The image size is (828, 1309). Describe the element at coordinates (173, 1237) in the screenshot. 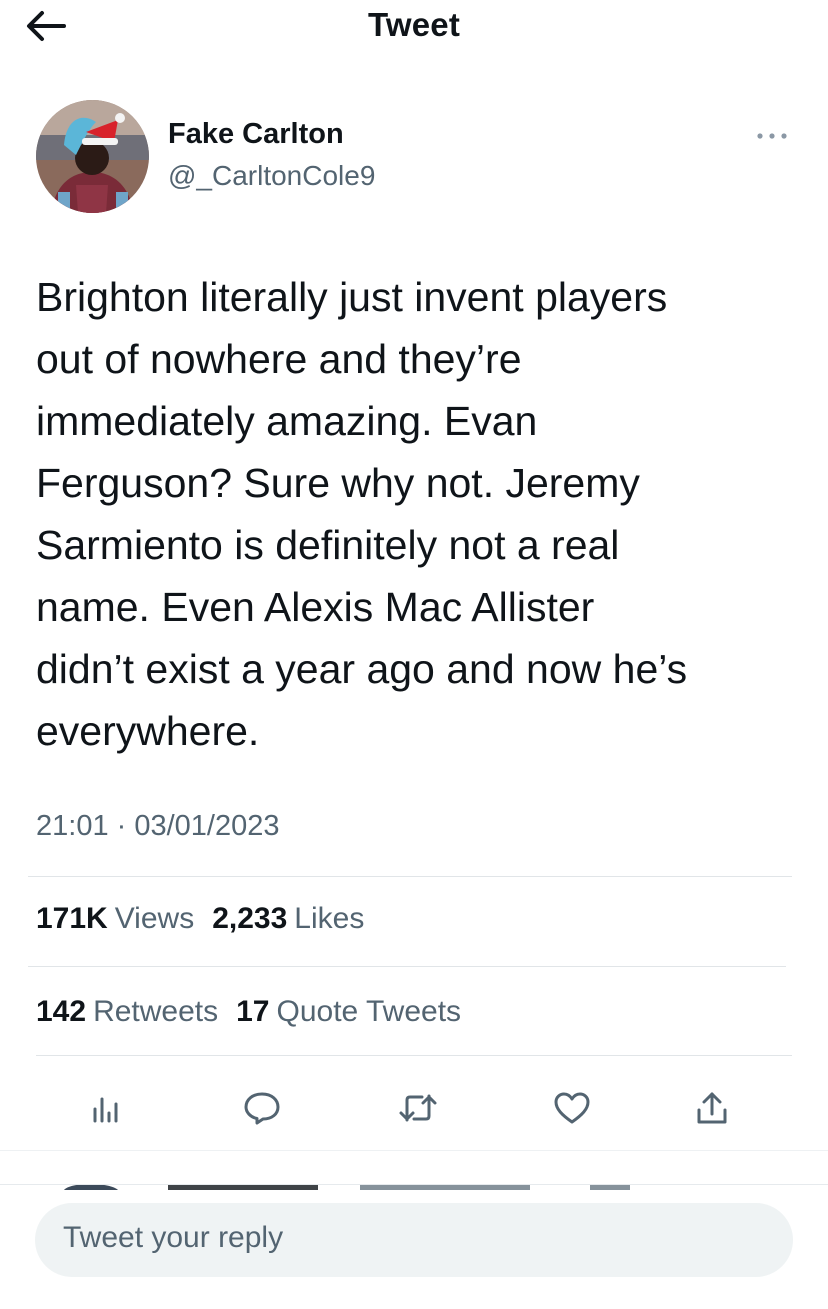

I see `reply-placeholder: Tweet your reply` at that location.